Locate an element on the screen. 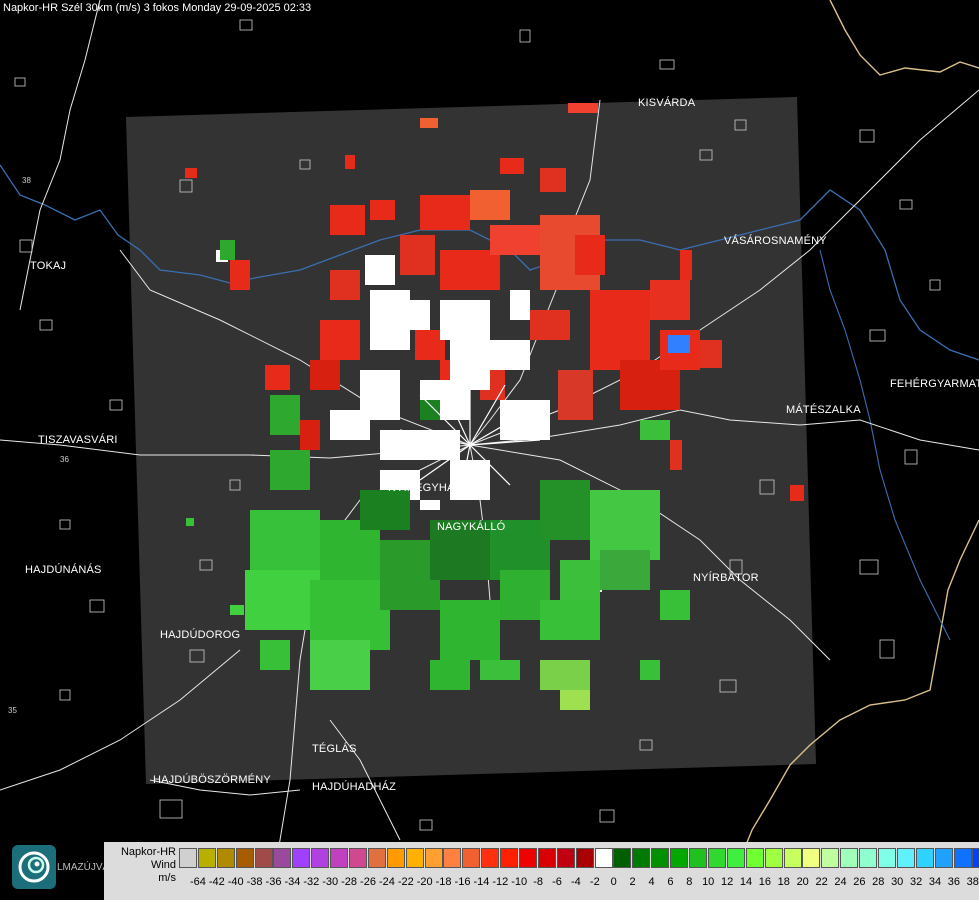 This screenshot has height=900, width=979. legend-tick-label: 24 is located at coordinates (840, 882).